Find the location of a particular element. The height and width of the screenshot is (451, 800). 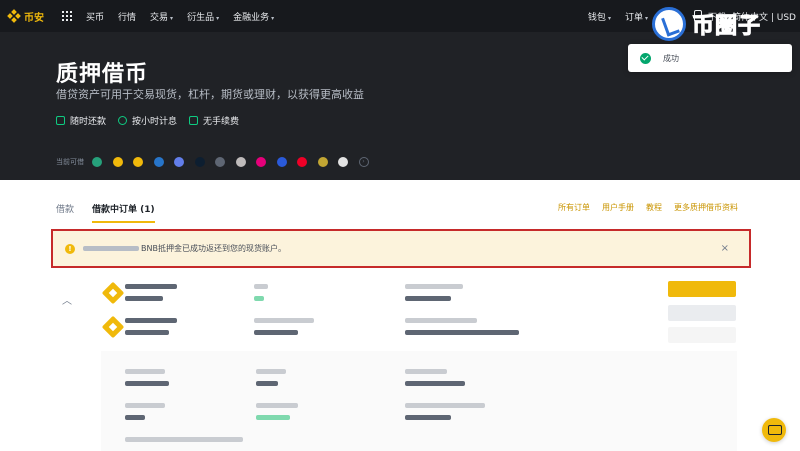

help-link: 所有订单 is located at coordinates (574, 207).